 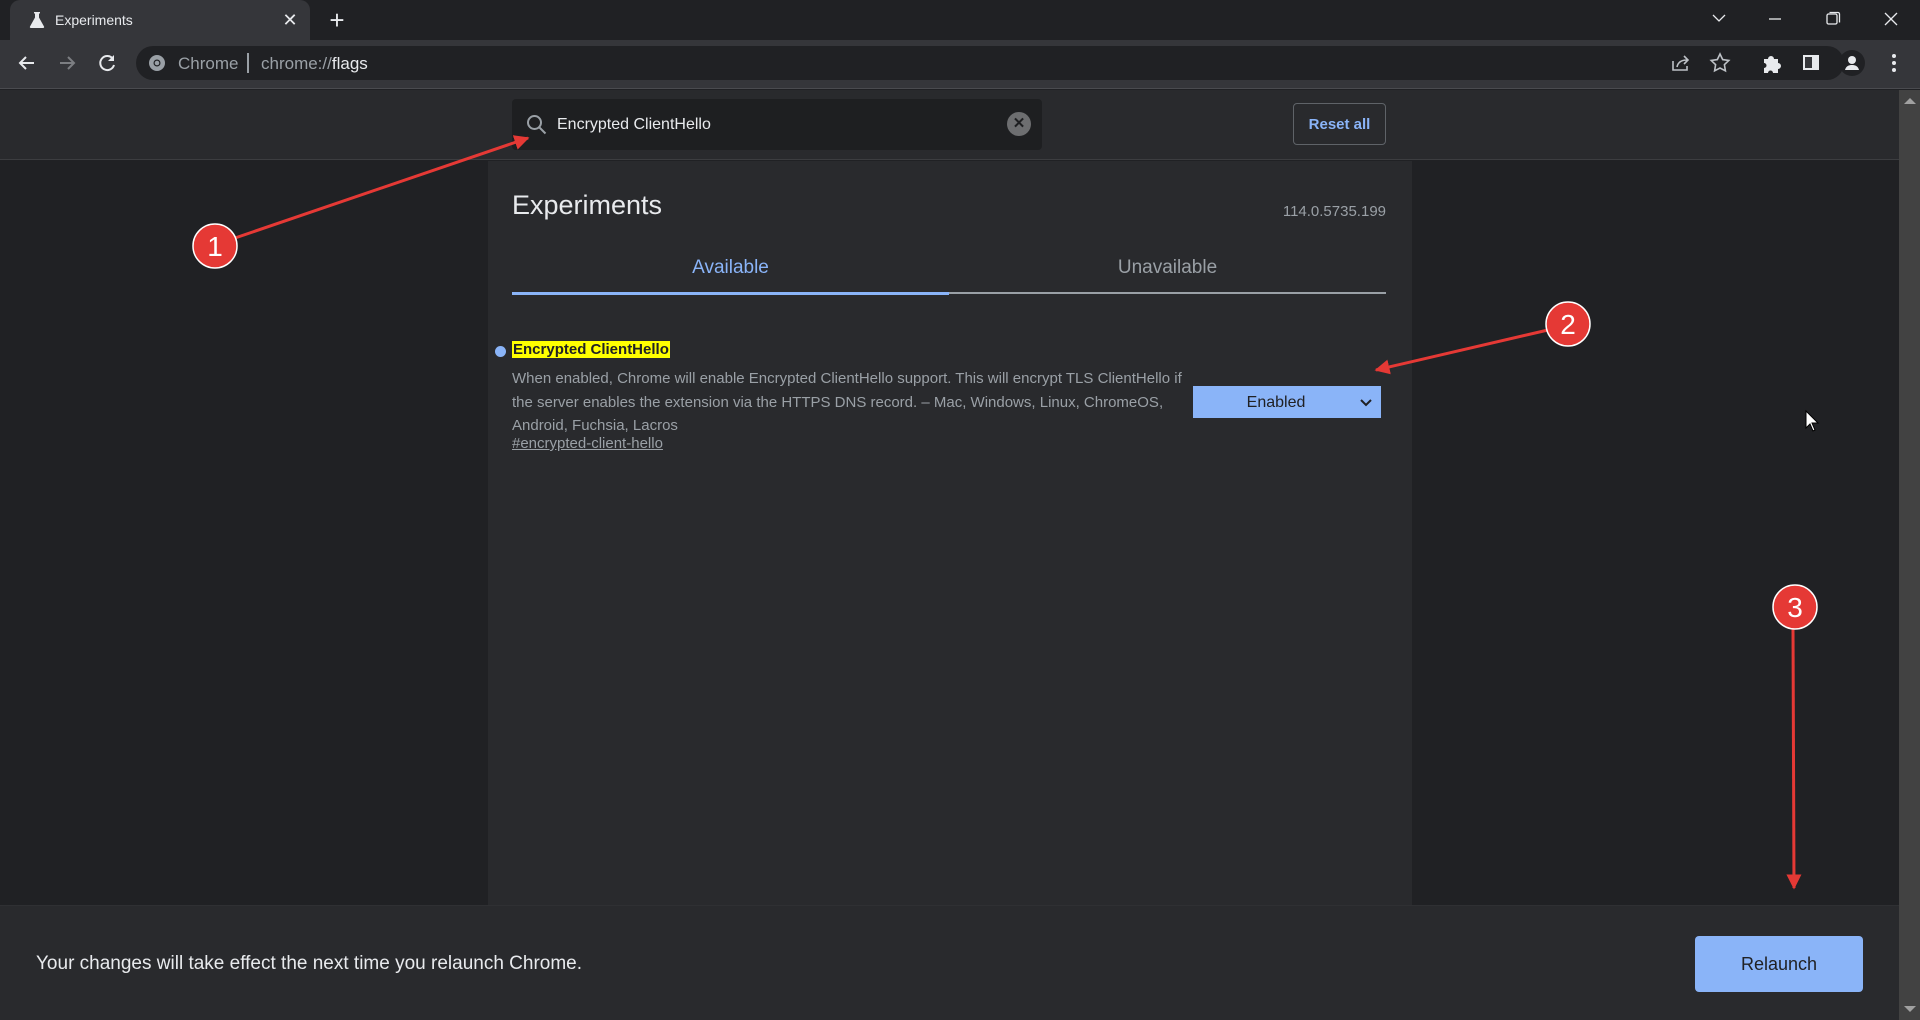 I want to click on url-prefix: chrome://, so click(x=296, y=63).